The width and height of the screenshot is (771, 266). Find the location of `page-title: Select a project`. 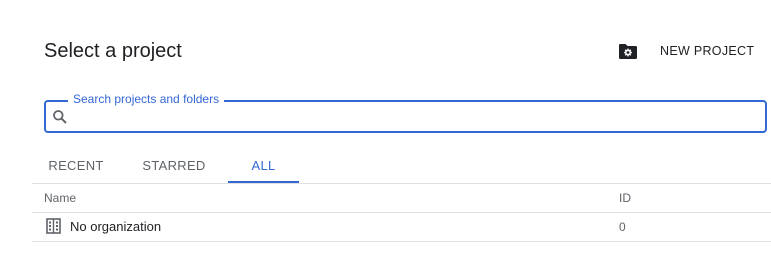

page-title: Select a project is located at coordinates (113, 51).